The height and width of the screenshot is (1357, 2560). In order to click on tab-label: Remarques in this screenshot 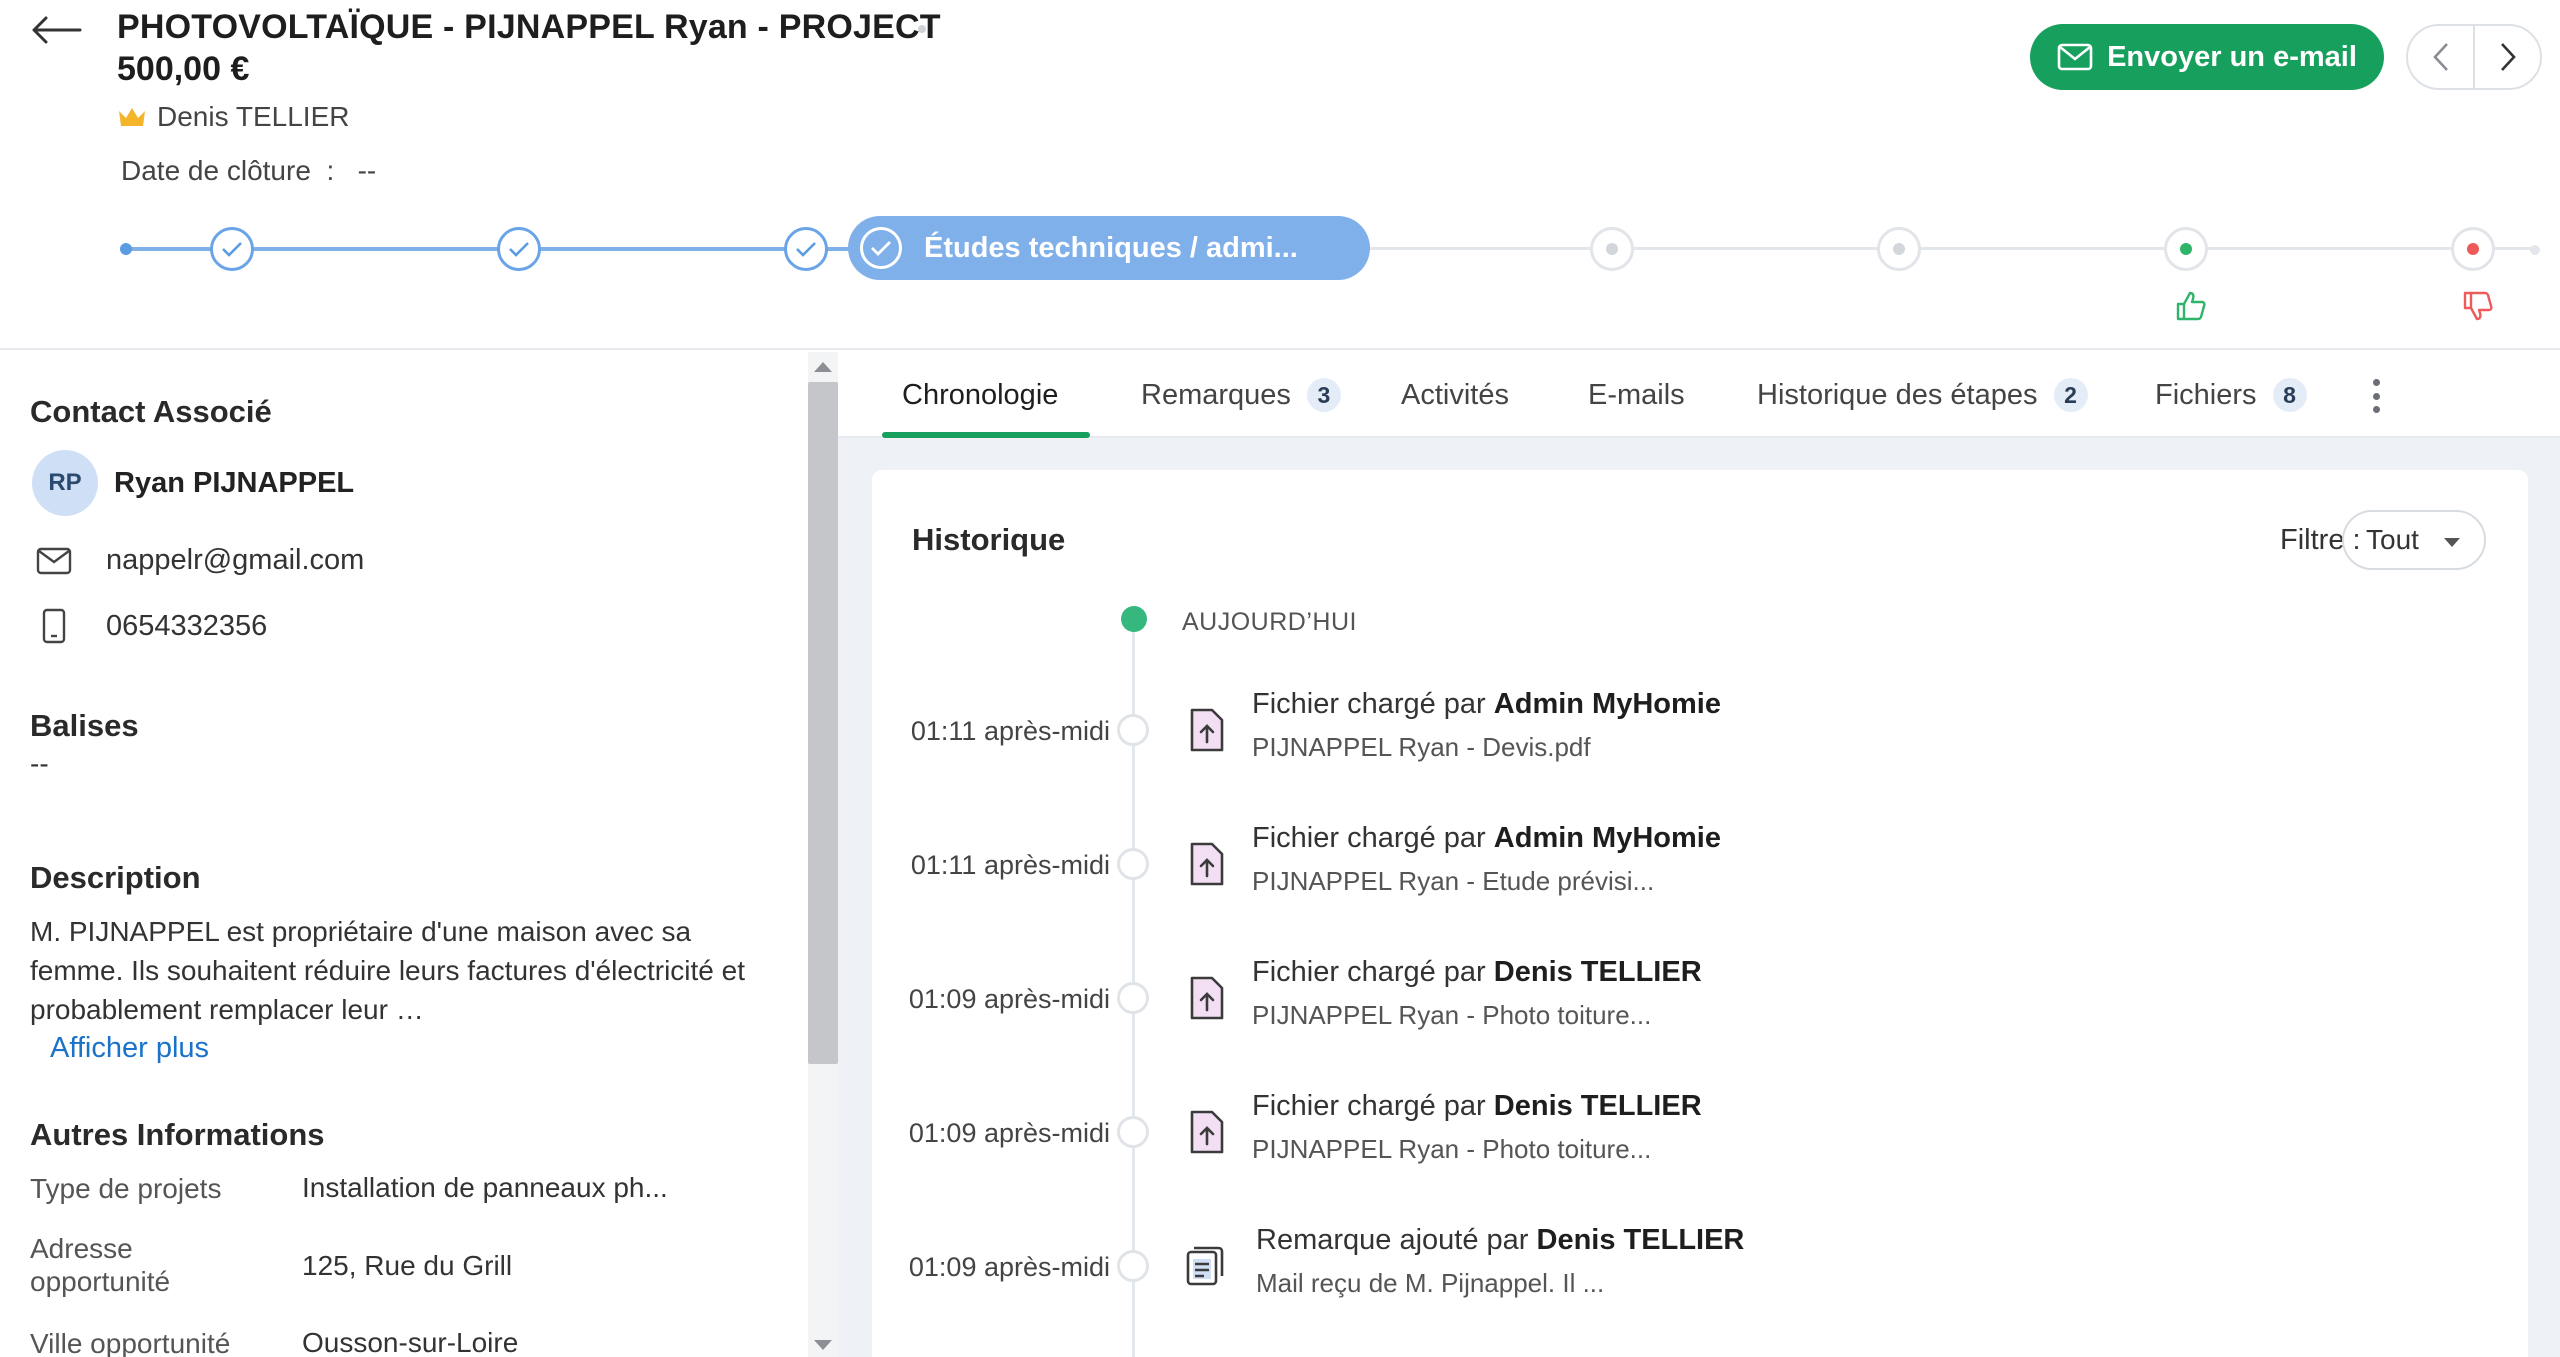, I will do `click(1216, 394)`.